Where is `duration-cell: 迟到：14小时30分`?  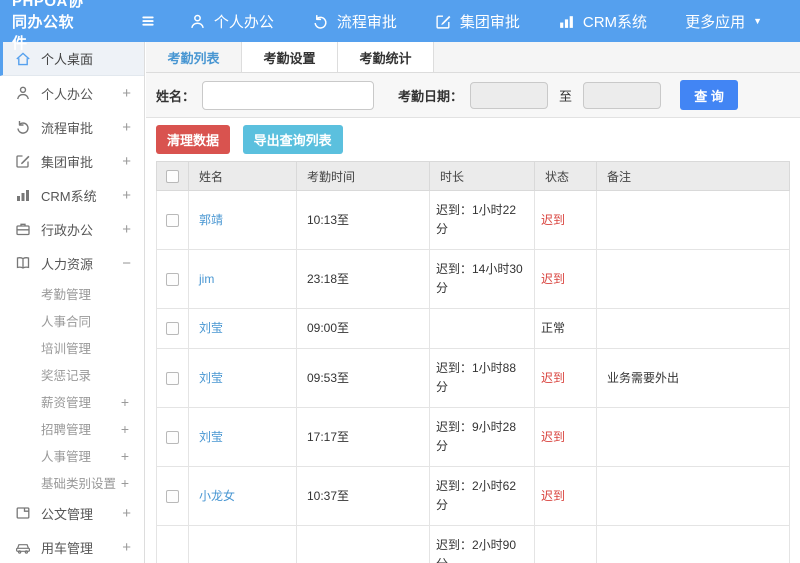
duration-cell: 迟到：14小时30分 is located at coordinates (482, 279).